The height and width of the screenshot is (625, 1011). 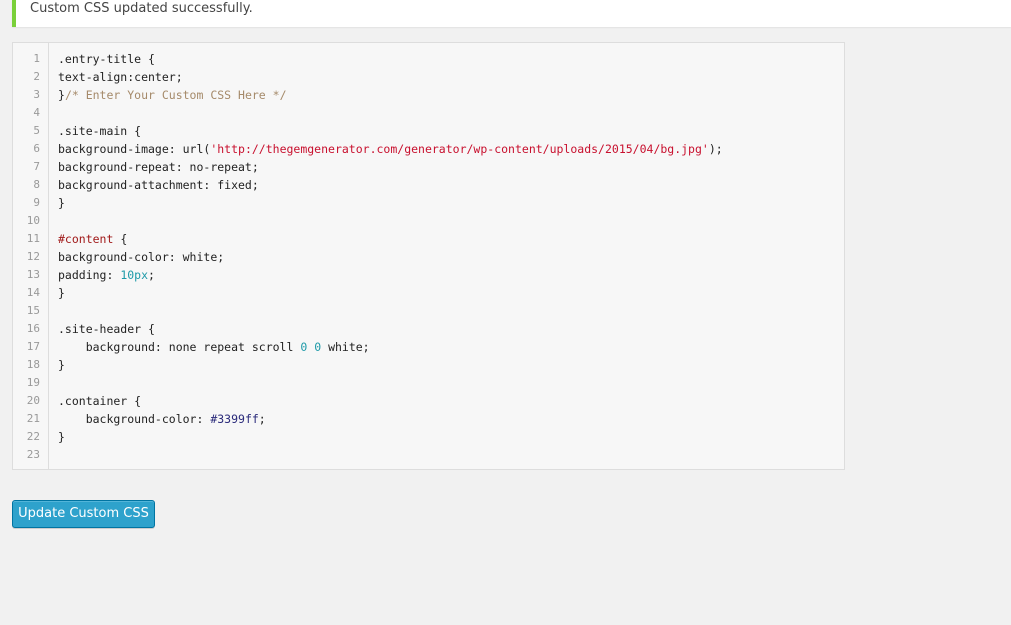 What do you see at coordinates (428, 185) in the screenshot?
I see `code-line: 8 background-attachment: fixed;` at bounding box center [428, 185].